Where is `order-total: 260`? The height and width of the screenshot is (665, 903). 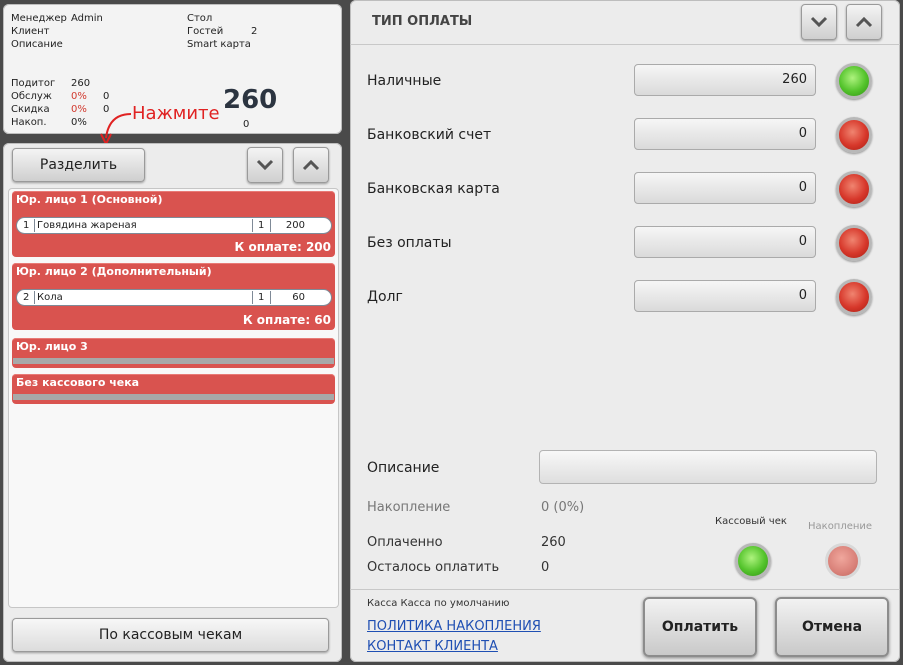
order-total: 260 is located at coordinates (250, 100).